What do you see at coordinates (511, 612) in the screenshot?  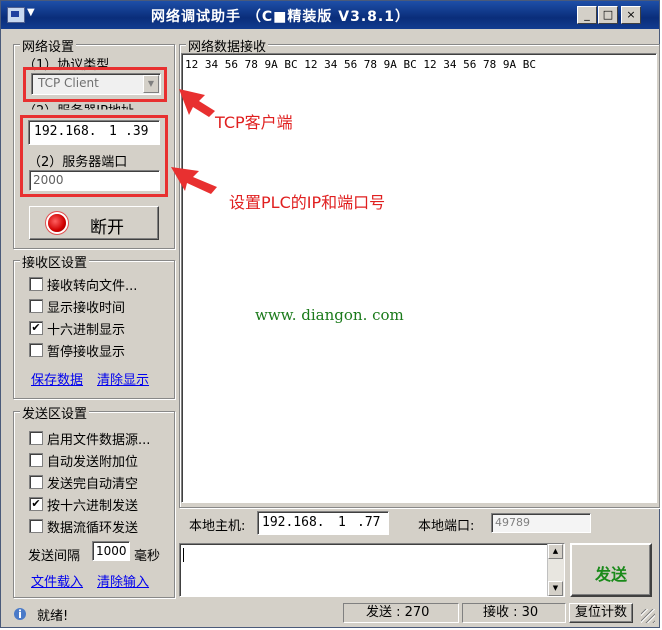 I see `received-count: 接收 : 30` at bounding box center [511, 612].